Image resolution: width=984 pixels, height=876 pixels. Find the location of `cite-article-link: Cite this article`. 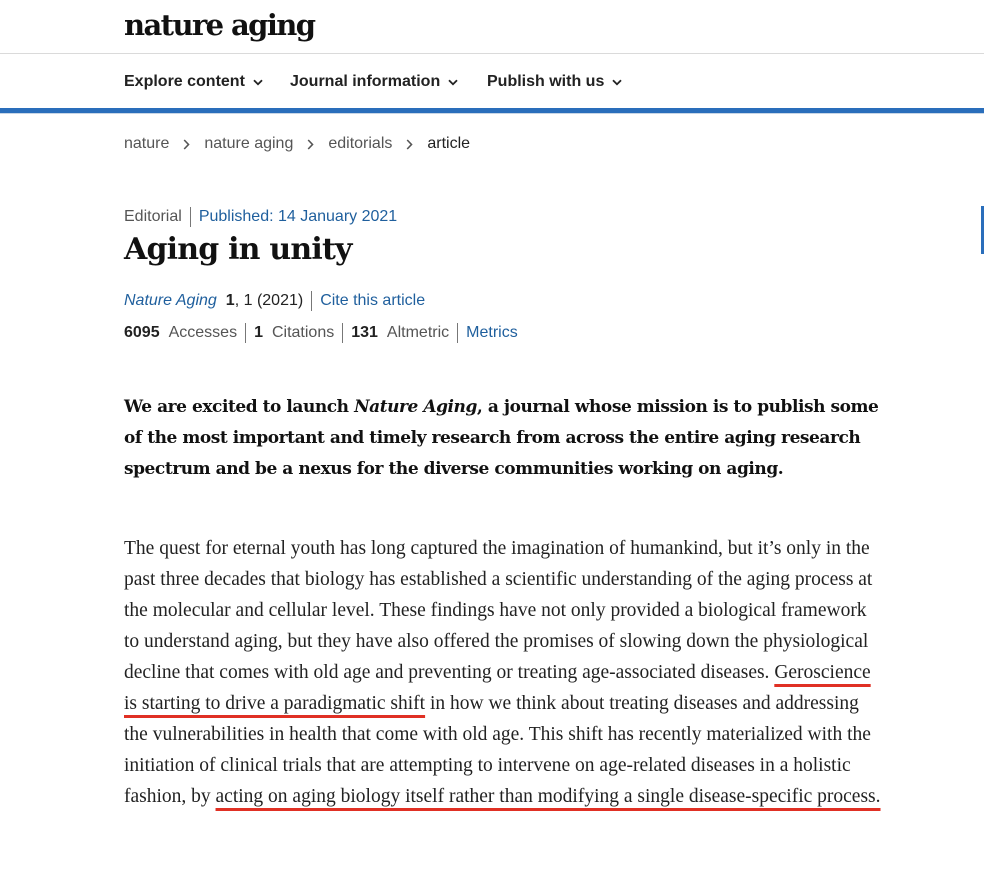

cite-article-link: Cite this article is located at coordinates (372, 301).